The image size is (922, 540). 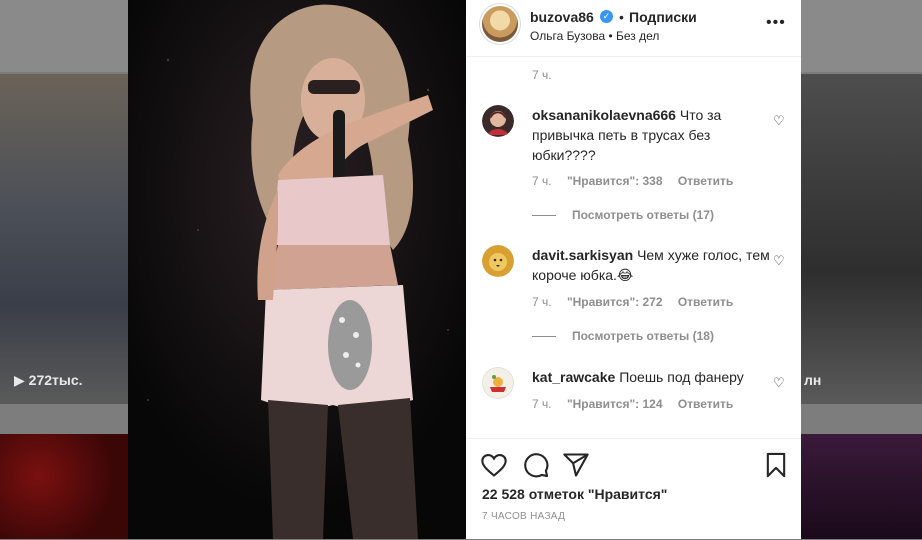 I want to click on video-views-count: ▶ 272тыс., so click(x=48, y=380).